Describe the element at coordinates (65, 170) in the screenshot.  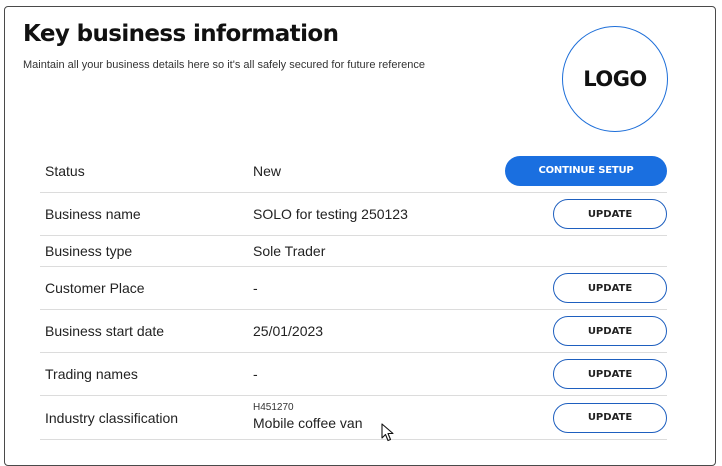
I see `row-label: Status` at that location.